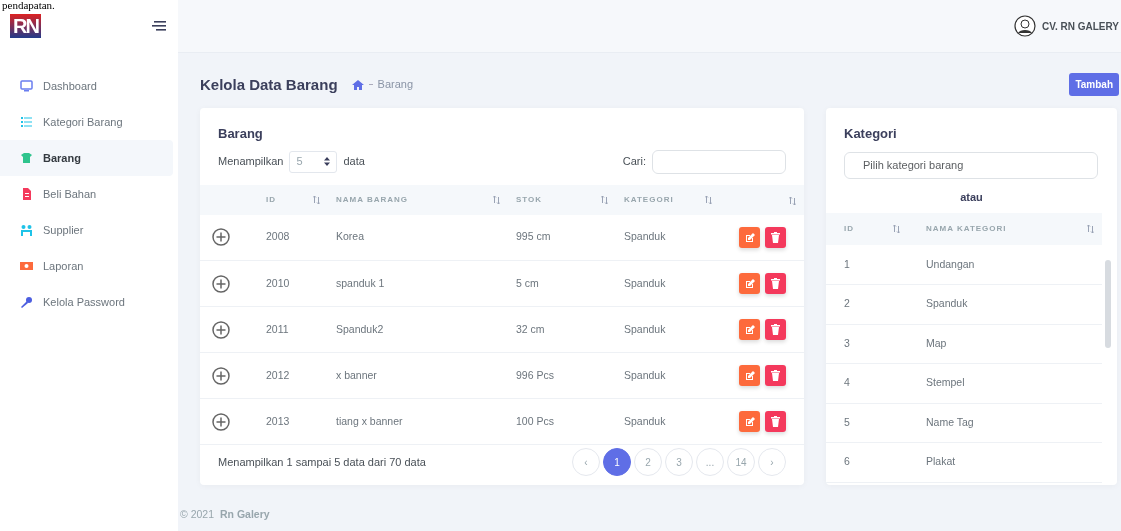 The width and height of the screenshot is (1121, 531). What do you see at coordinates (418, 329) in the screenshot?
I see `table-cell: Spanduk2` at bounding box center [418, 329].